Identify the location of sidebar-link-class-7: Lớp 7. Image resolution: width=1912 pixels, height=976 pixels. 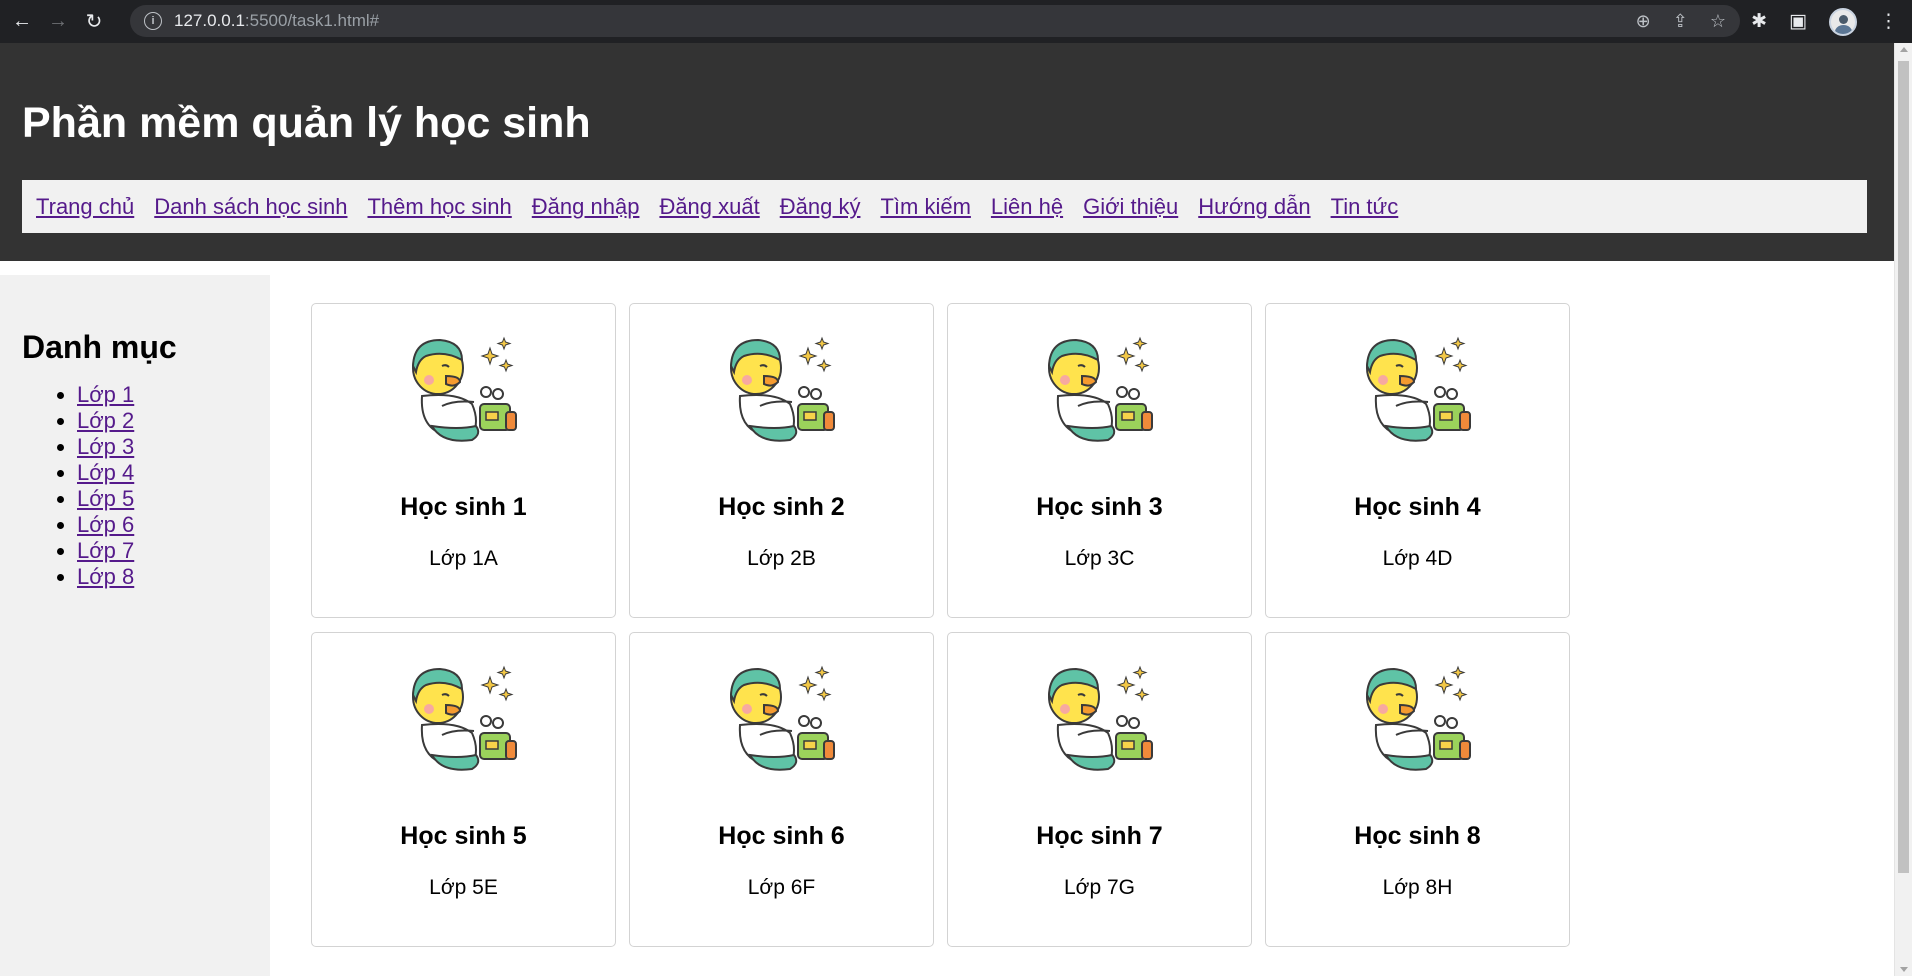
(105, 550).